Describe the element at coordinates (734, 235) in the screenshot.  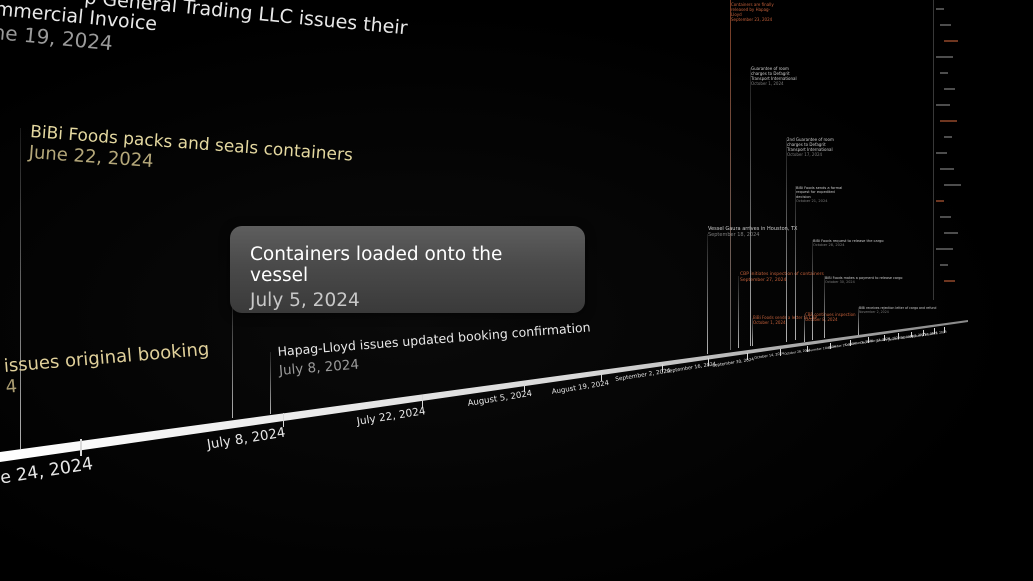
I see `event-date: September 18, 2024` at that location.